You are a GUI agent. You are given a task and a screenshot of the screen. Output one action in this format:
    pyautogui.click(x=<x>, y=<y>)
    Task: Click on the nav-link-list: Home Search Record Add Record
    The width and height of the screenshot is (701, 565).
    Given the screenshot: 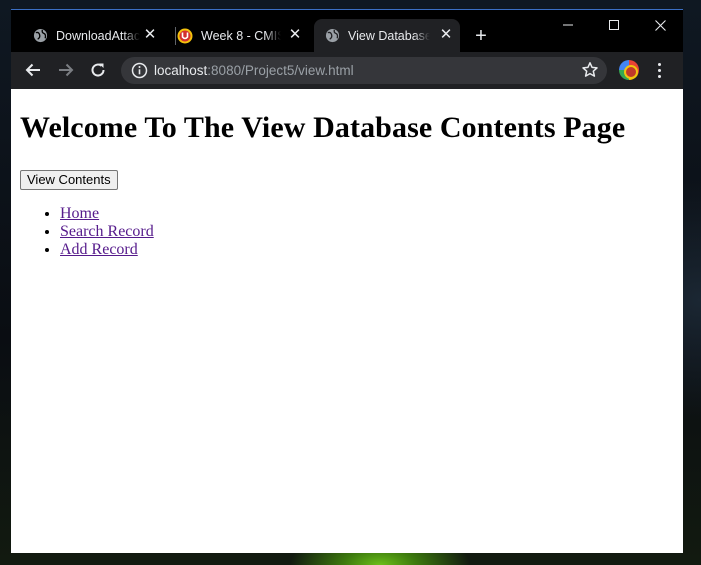 What is the action you would take?
    pyautogui.click(x=107, y=232)
    